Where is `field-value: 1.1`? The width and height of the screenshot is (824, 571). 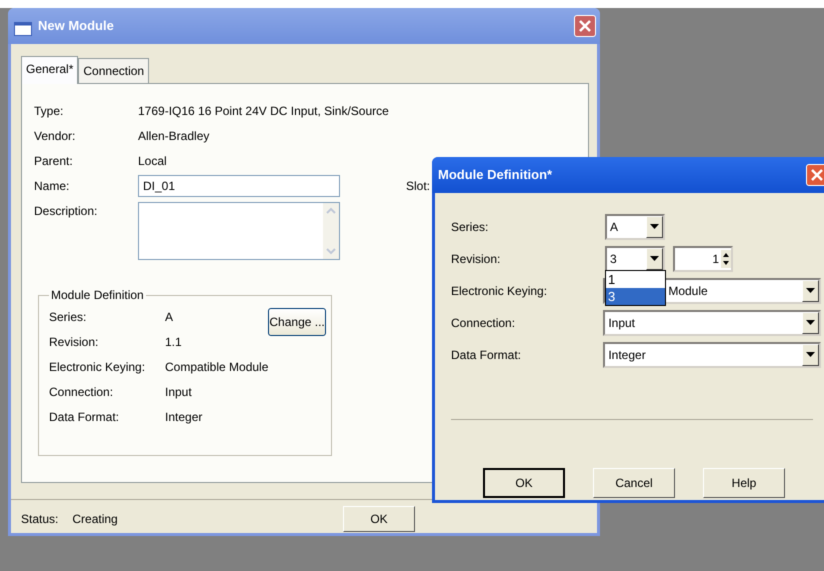 field-value: 1.1 is located at coordinates (173, 342).